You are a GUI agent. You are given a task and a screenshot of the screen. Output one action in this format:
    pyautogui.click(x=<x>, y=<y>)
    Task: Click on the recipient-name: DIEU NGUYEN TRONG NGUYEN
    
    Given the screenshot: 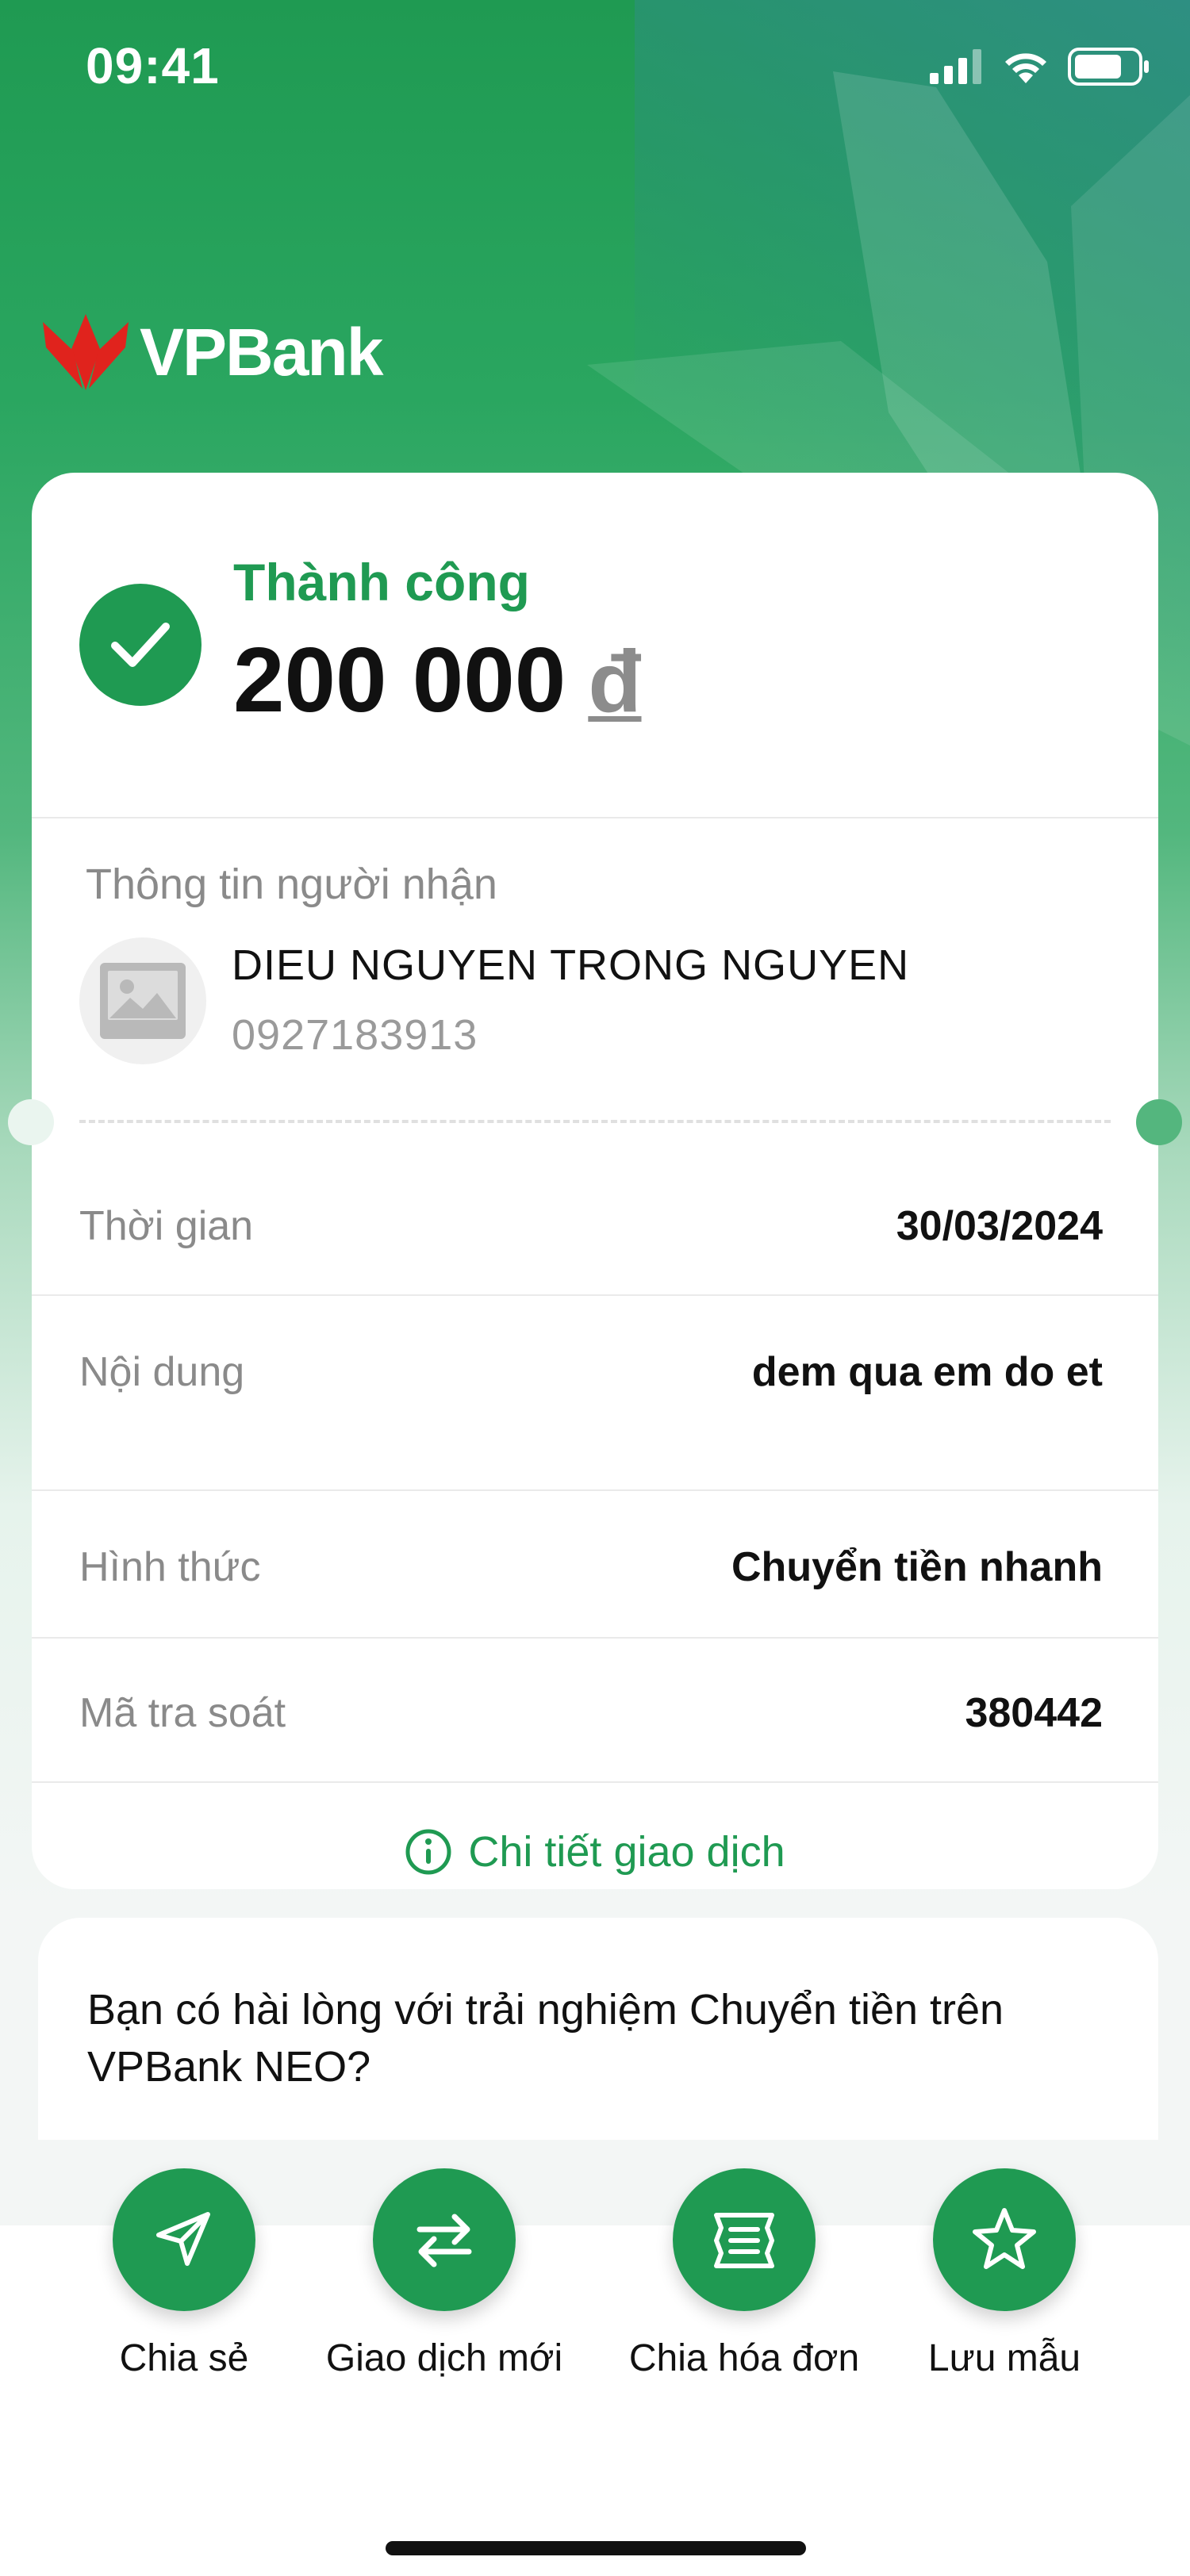 What is the action you would take?
    pyautogui.click(x=571, y=965)
    